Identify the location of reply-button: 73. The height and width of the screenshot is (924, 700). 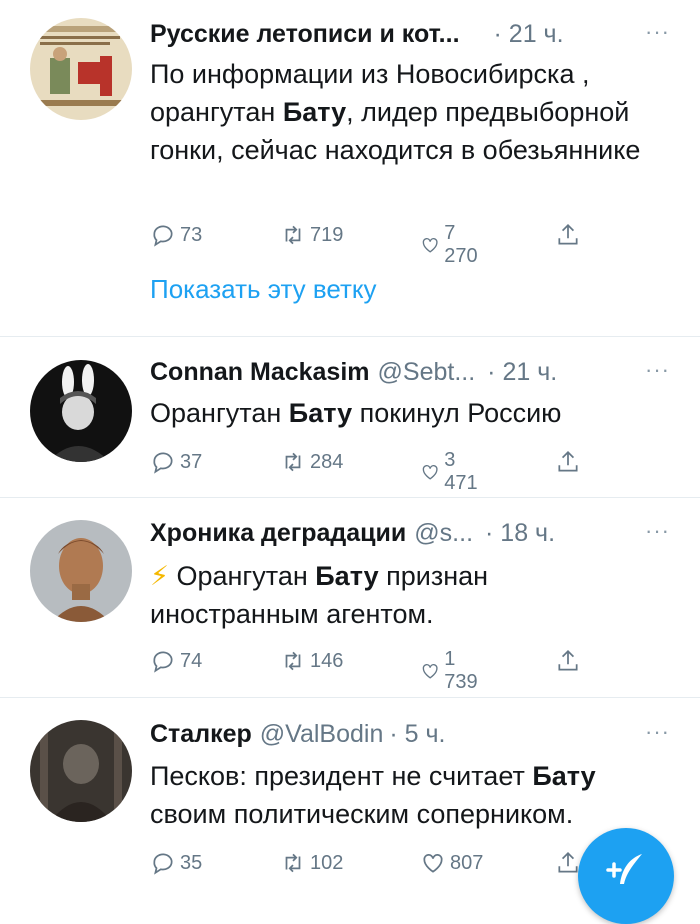
(176, 235).